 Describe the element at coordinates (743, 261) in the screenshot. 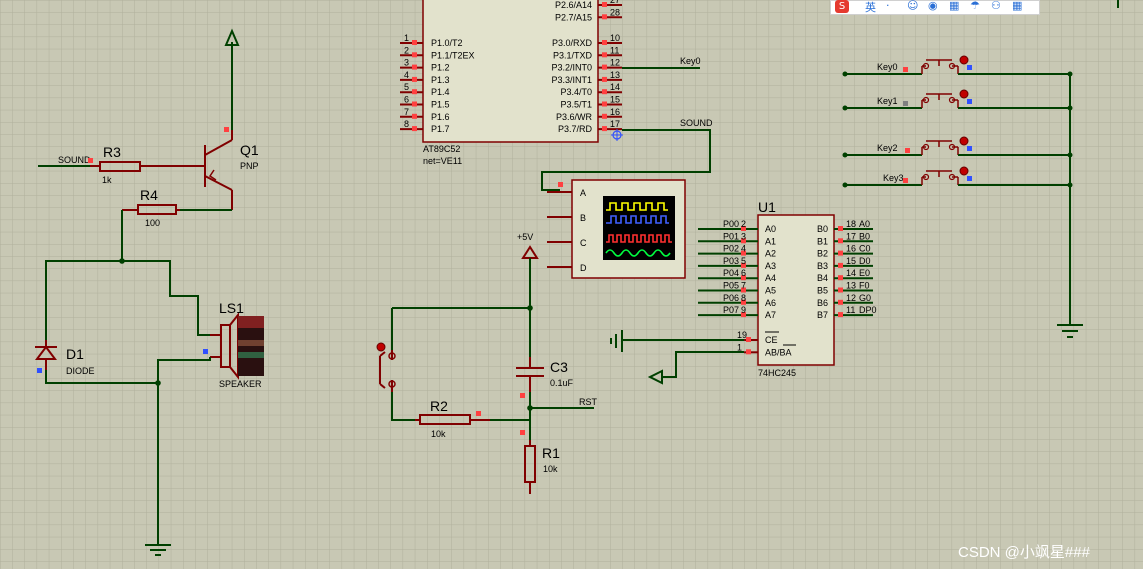

I see `u1-pin-num: 5` at that location.